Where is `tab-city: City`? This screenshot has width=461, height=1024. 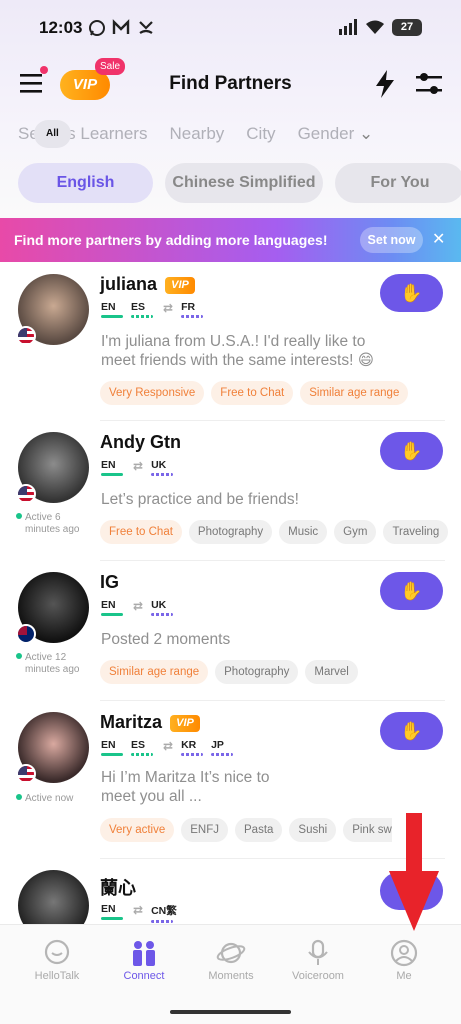 tab-city: City is located at coordinates (260, 134).